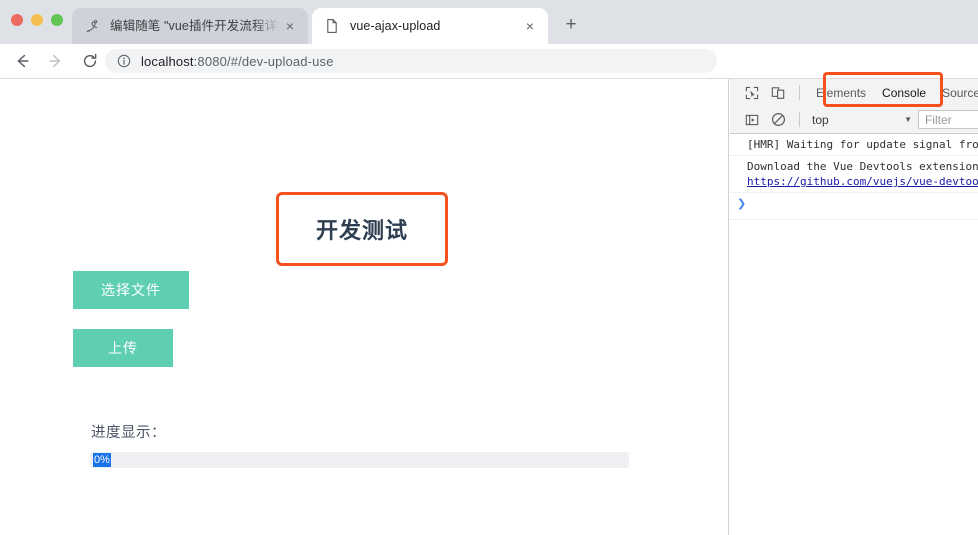 This screenshot has height=535, width=978. I want to click on inspect-element-icon, so click(752, 93).